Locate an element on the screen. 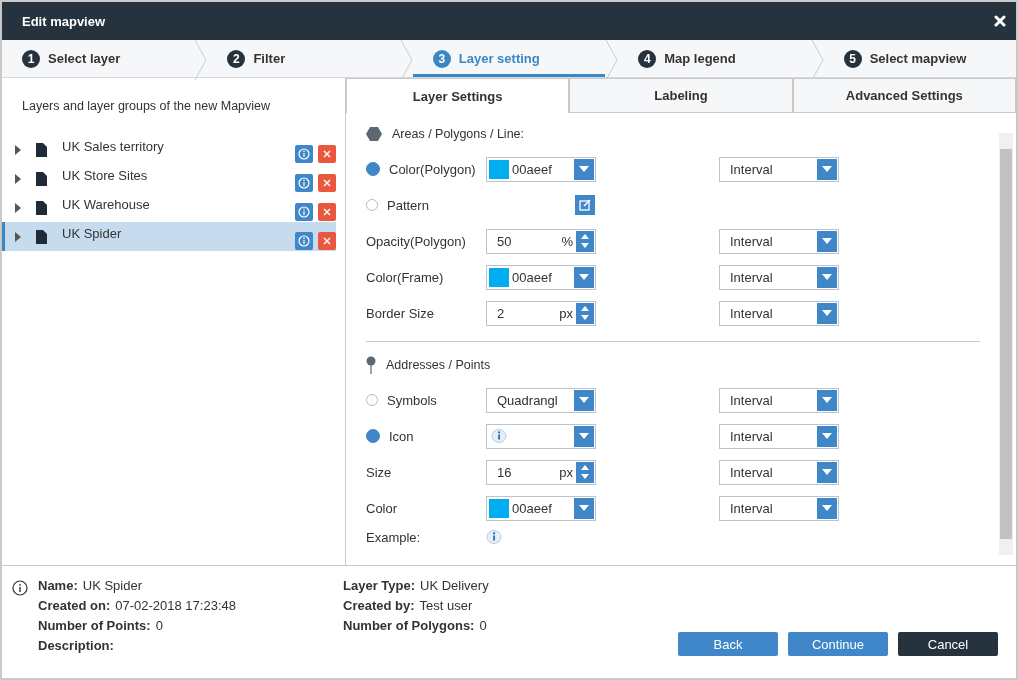 The image size is (1018, 680). tab: Advanced Settings is located at coordinates (904, 95).